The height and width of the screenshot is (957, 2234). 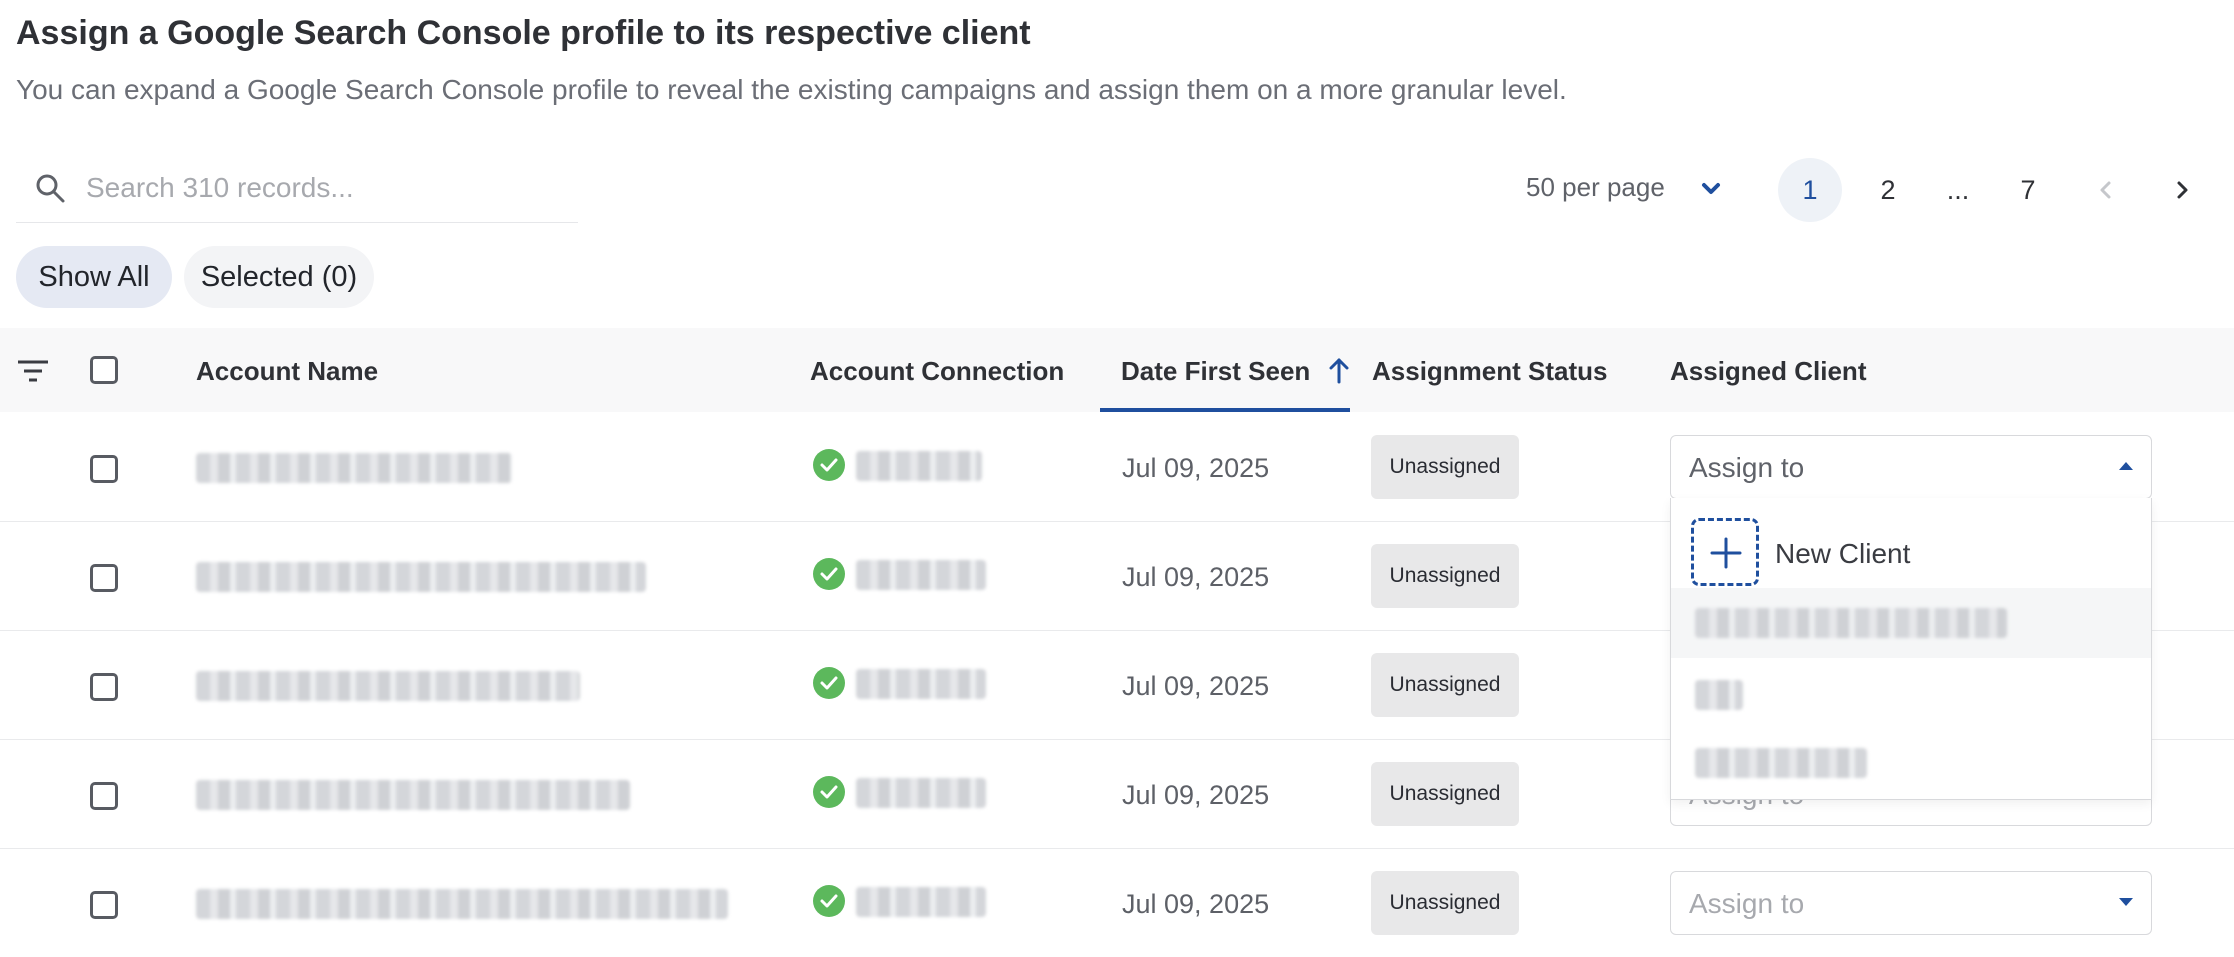 What do you see at coordinates (1810, 190) in the screenshot?
I see `page-1-button: 1` at bounding box center [1810, 190].